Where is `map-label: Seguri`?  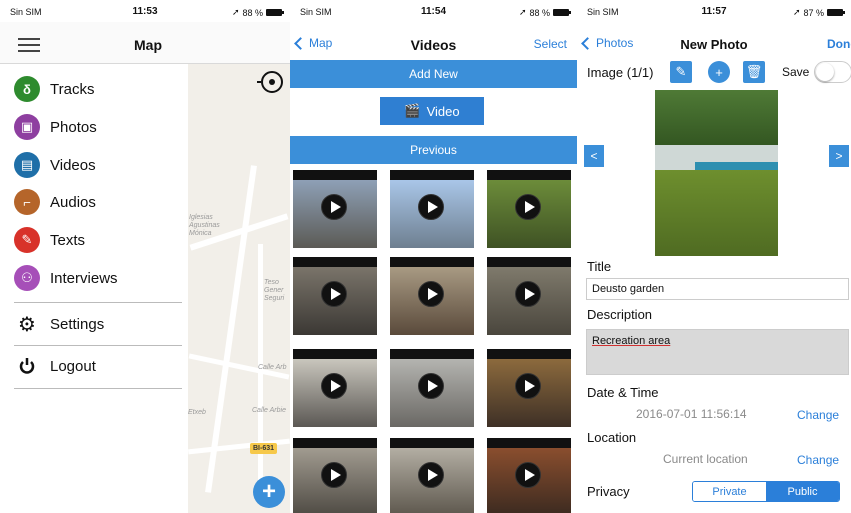
map-label: Seguri is located at coordinates (274, 298).